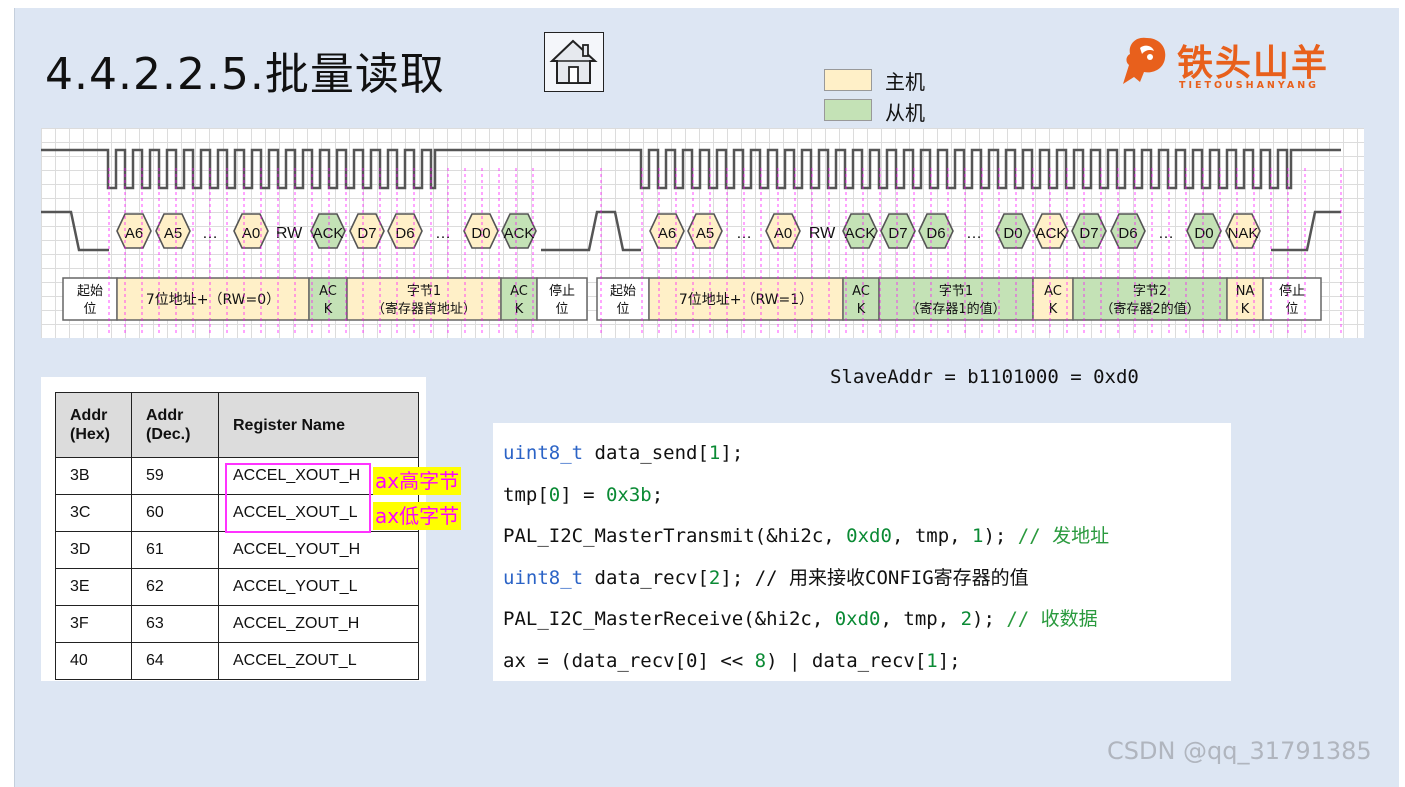 This screenshot has width=1405, height=787. What do you see at coordinates (1249, 85) in the screenshot?
I see `logo-subtitle: TIETOUSHANYANG` at bounding box center [1249, 85].